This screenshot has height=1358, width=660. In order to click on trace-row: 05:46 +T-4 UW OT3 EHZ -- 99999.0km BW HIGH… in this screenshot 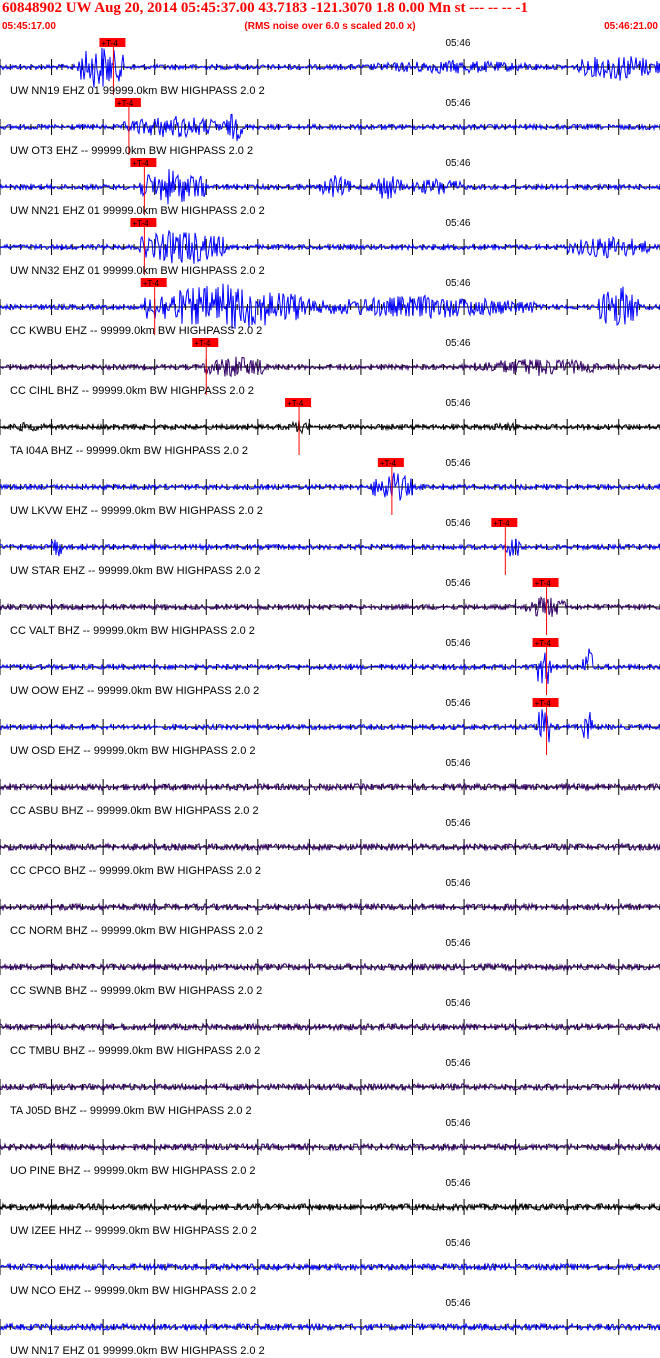, I will do `click(330, 127)`.